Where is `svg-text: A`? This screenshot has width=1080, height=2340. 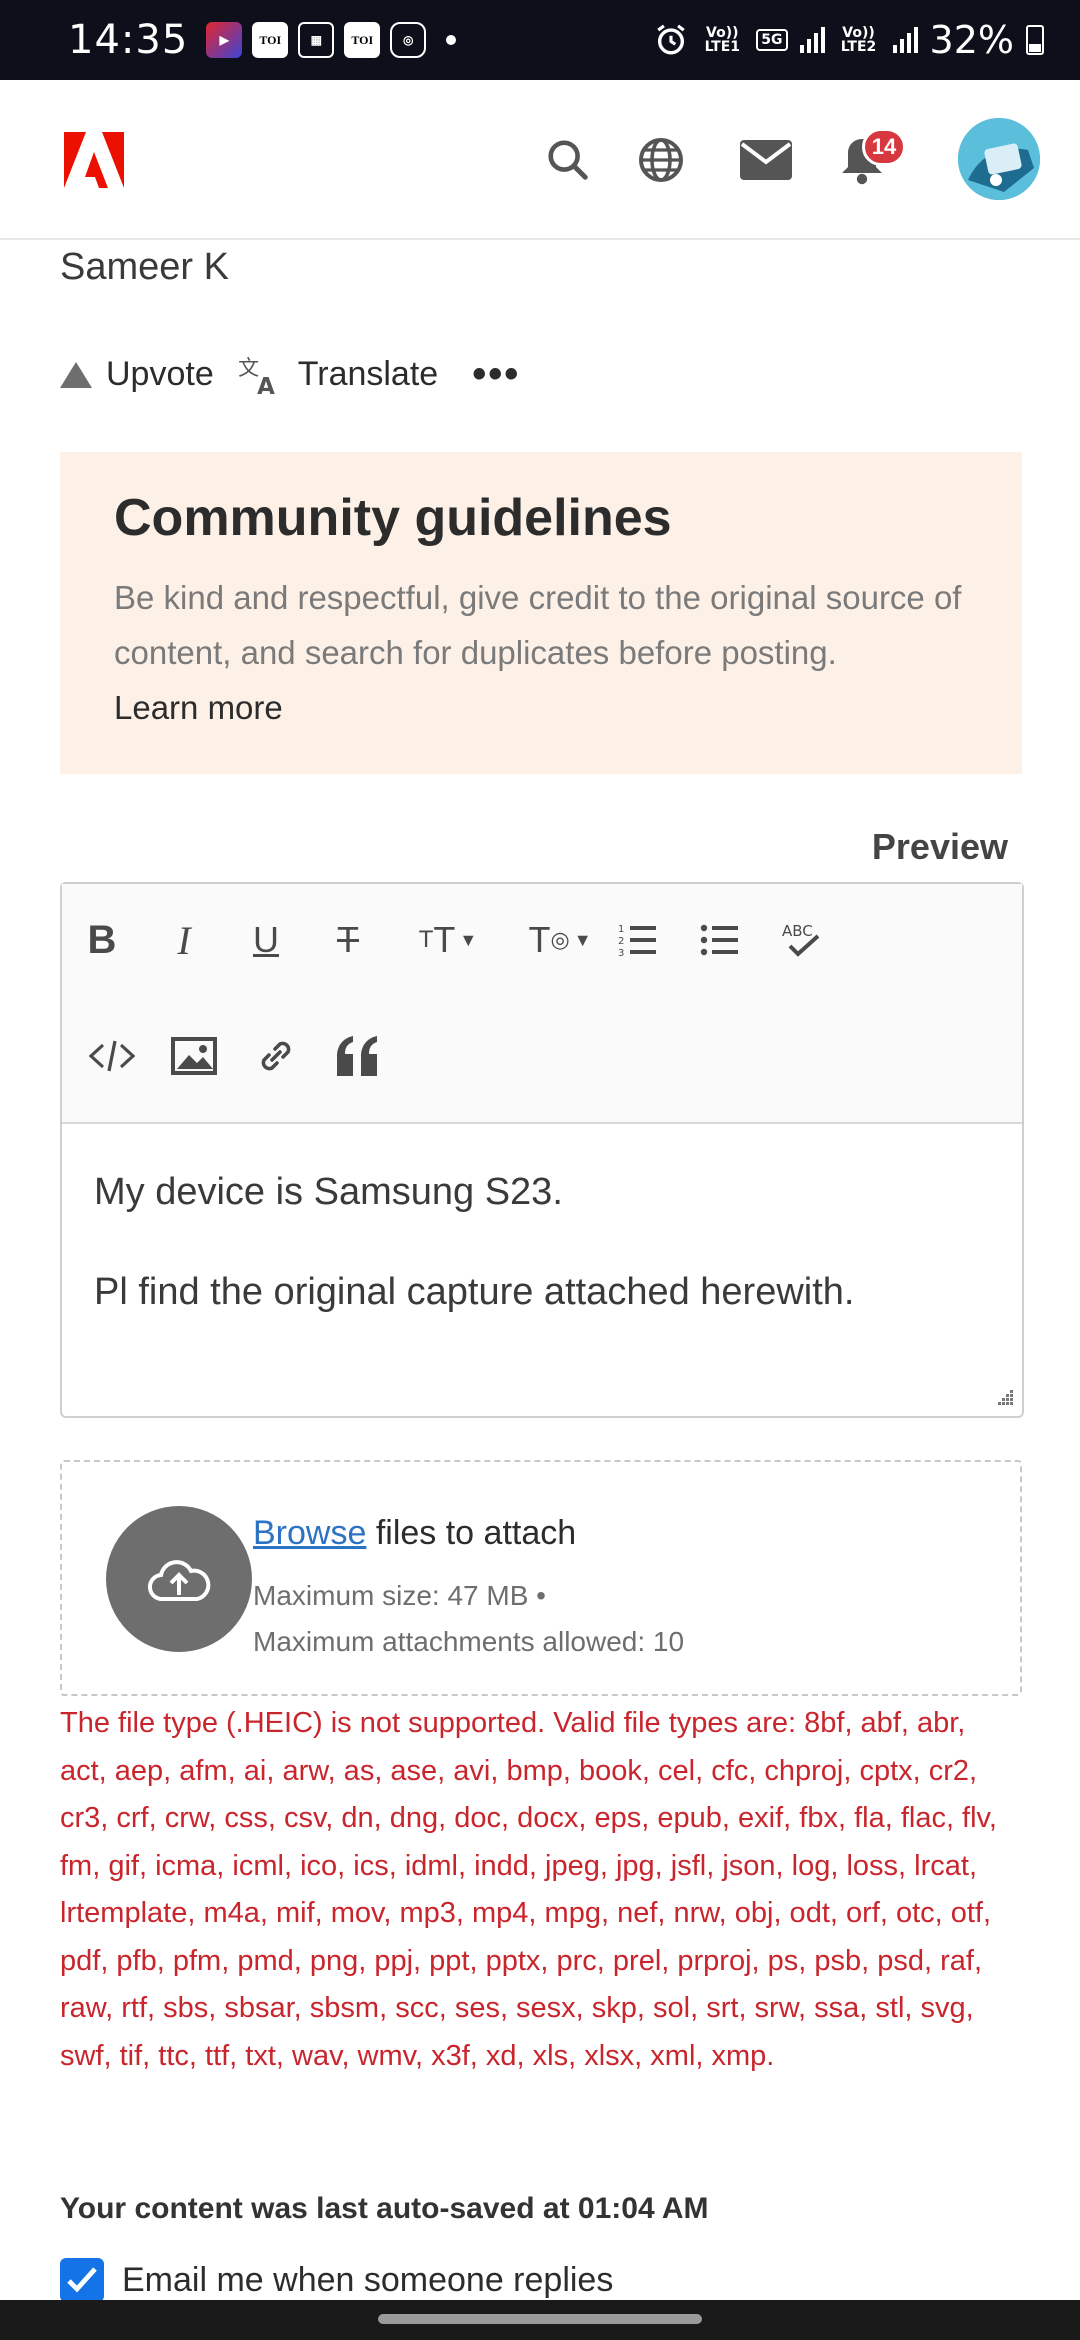 svg-text: A is located at coordinates (266, 385).